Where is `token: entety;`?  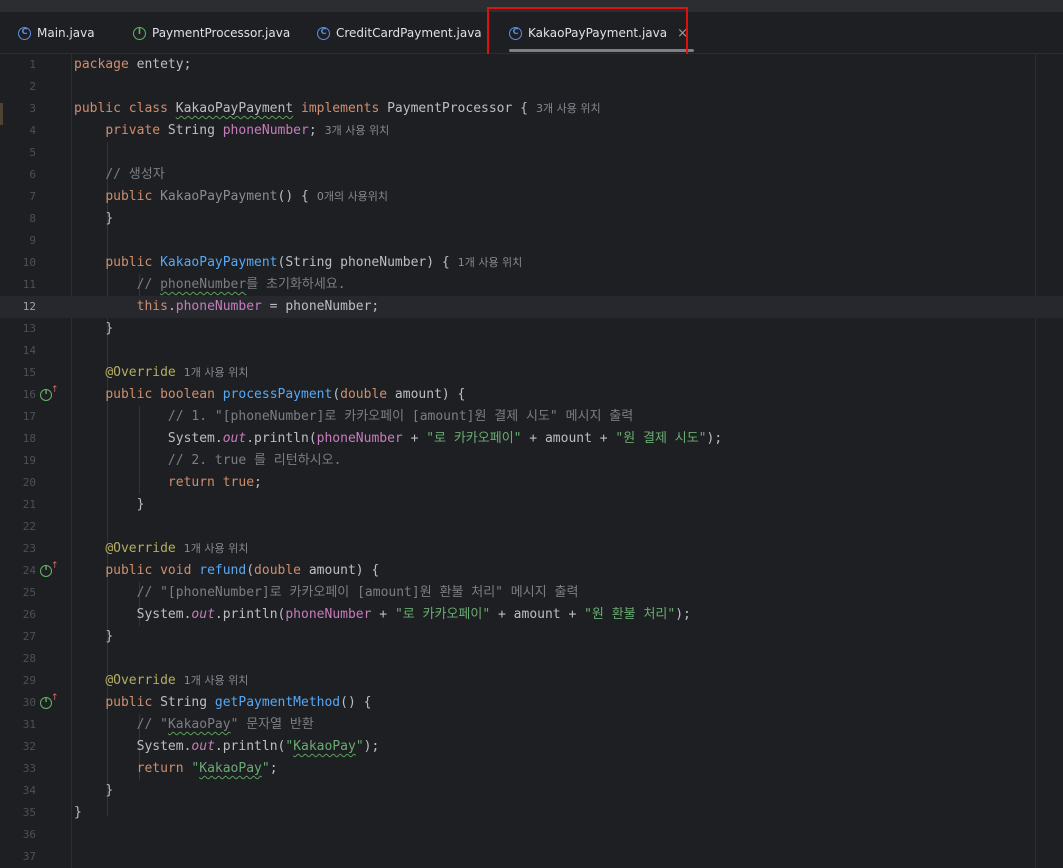
token: entety; is located at coordinates (160, 64).